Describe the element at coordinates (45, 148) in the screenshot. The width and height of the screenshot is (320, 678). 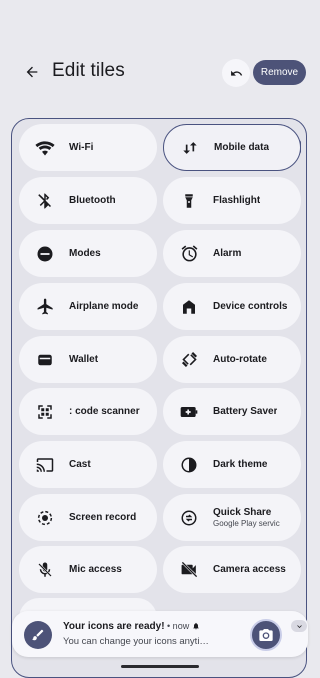
I see `wifi-icon` at that location.